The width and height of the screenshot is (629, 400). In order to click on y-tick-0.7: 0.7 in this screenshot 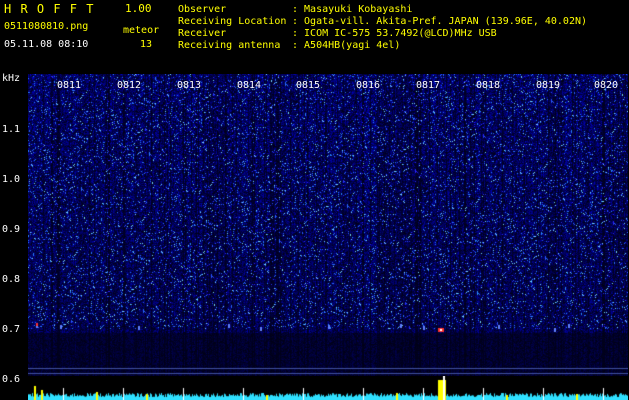, I will do `click(11, 329)`.